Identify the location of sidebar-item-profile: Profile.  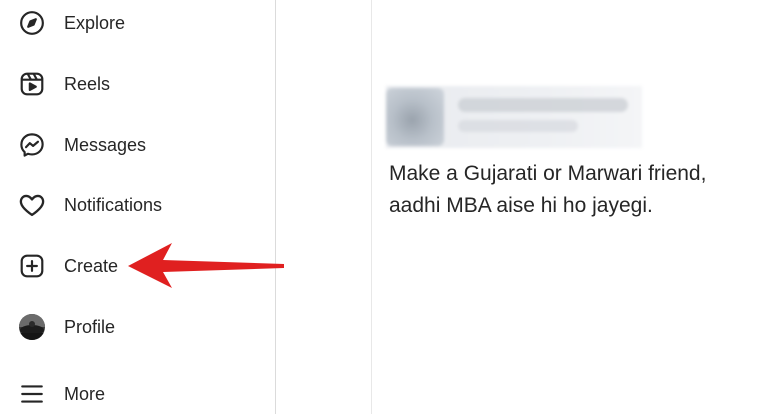
(137, 327).